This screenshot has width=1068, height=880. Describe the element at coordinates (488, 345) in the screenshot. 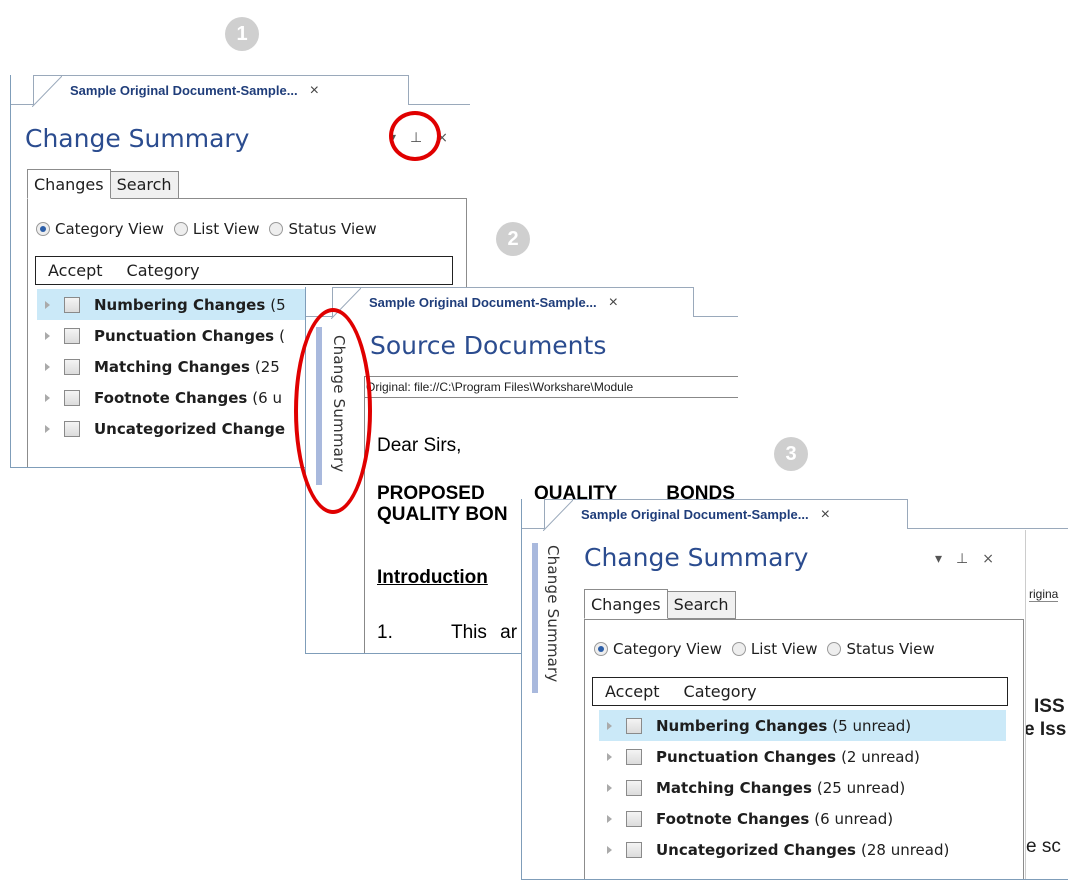

I see `panel-title: Source Documents` at that location.